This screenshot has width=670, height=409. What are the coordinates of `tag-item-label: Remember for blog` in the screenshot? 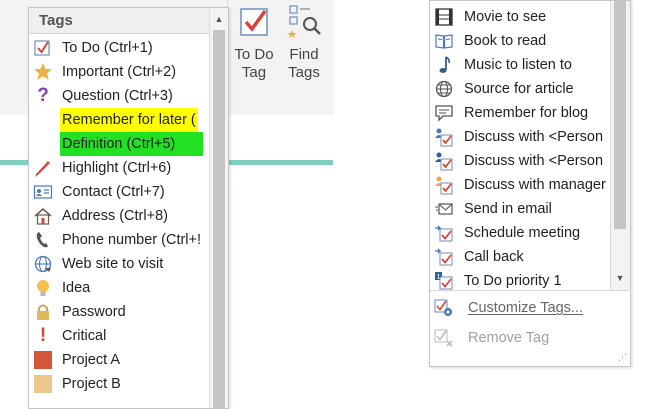 It's located at (526, 113).